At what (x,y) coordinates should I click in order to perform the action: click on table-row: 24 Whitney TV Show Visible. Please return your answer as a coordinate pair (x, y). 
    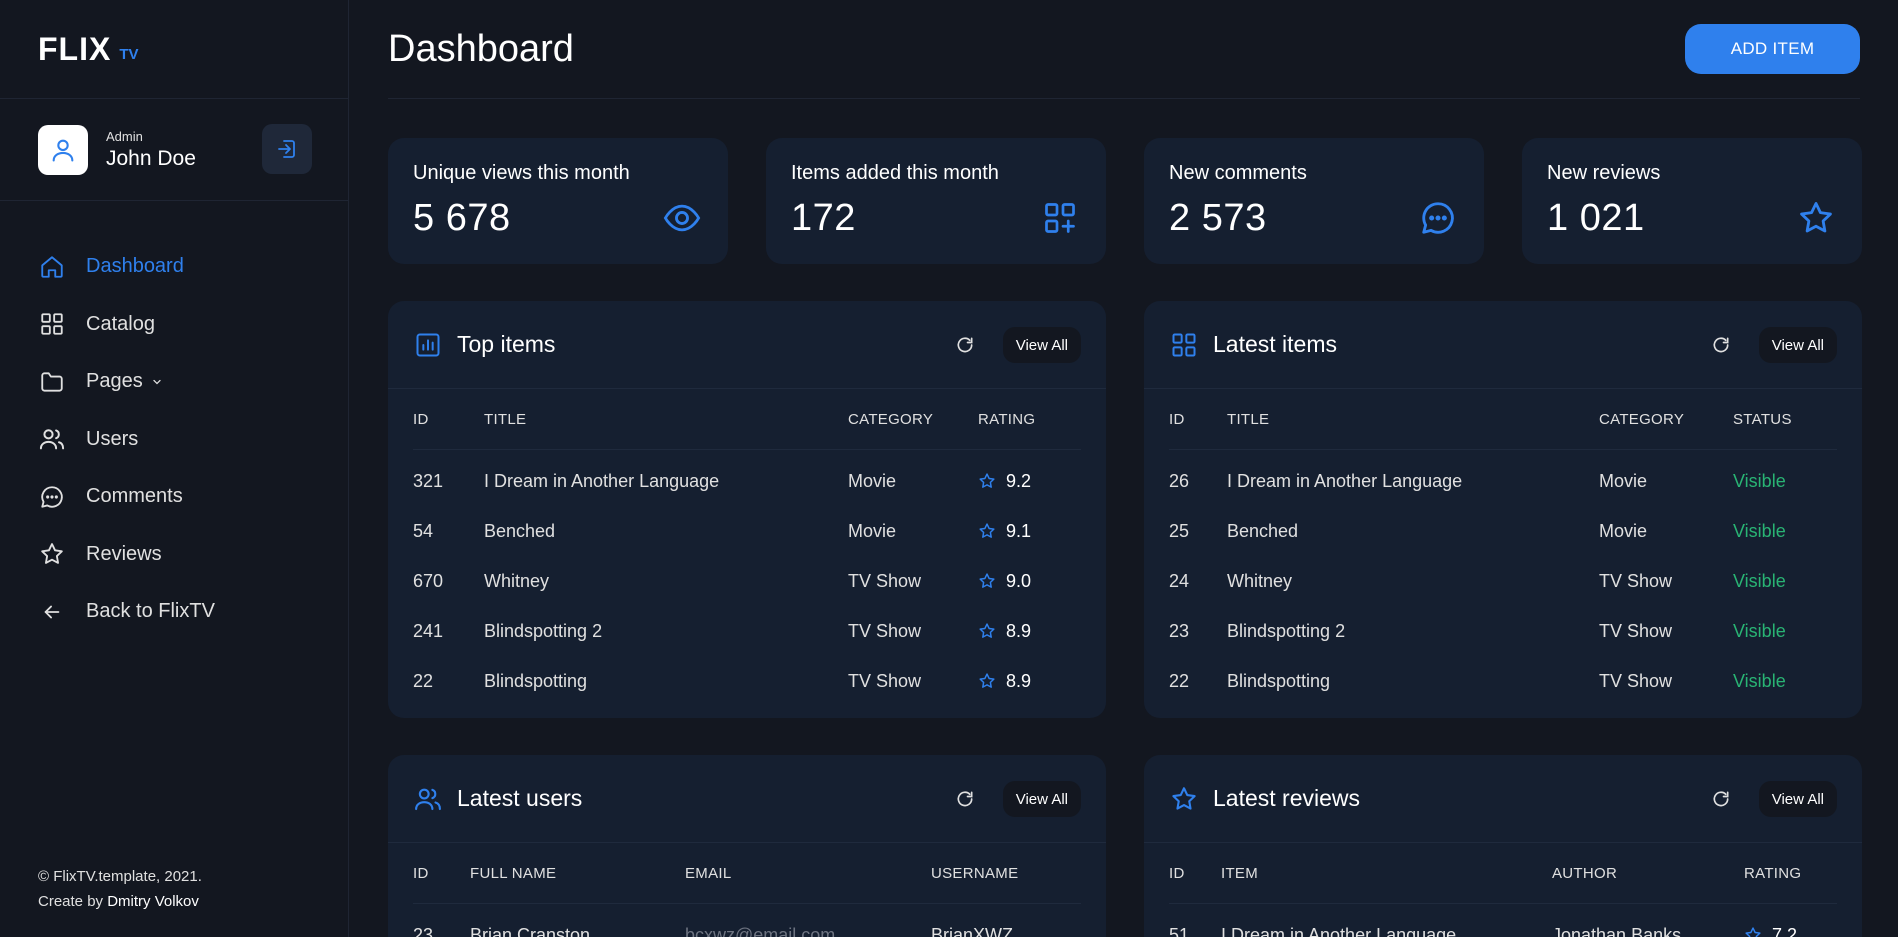
    Looking at the image, I should click on (1503, 581).